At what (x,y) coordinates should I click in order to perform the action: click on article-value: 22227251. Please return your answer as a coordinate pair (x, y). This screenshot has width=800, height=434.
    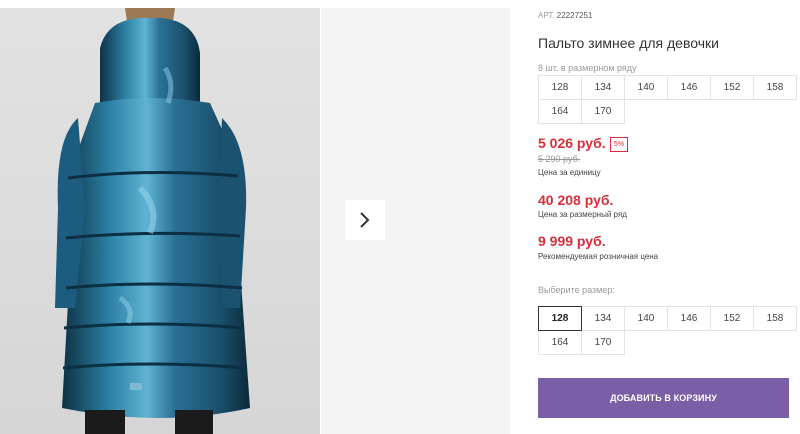
    Looking at the image, I should click on (574, 15).